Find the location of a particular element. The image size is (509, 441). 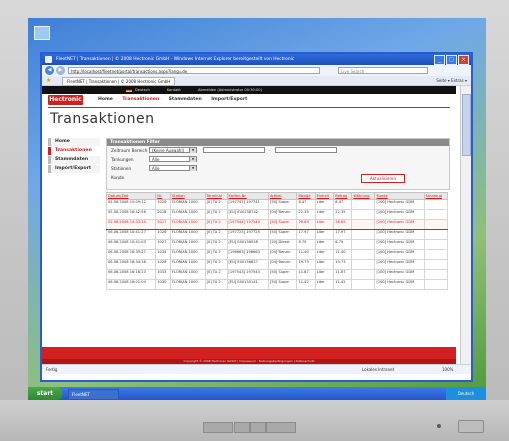

column-header: Karten-Nr. is located at coordinates (247, 196).